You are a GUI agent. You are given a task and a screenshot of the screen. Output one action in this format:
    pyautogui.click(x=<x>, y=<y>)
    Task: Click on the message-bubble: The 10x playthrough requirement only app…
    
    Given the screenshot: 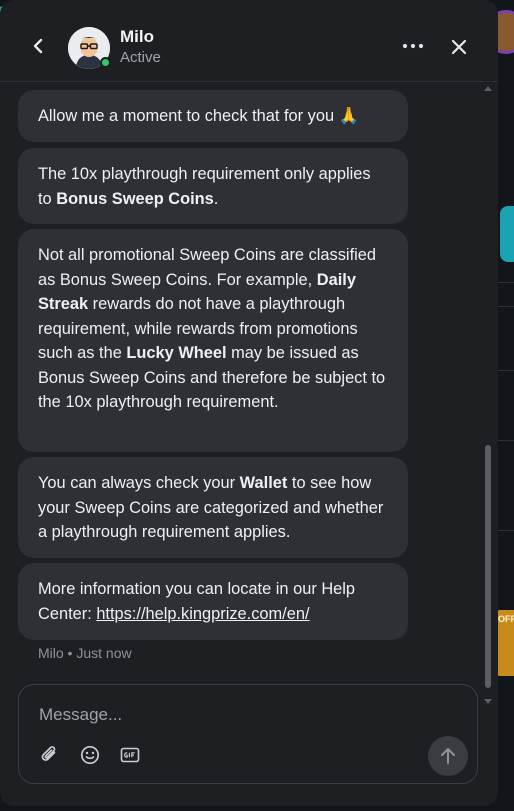 What is the action you would take?
    pyautogui.click(x=213, y=186)
    